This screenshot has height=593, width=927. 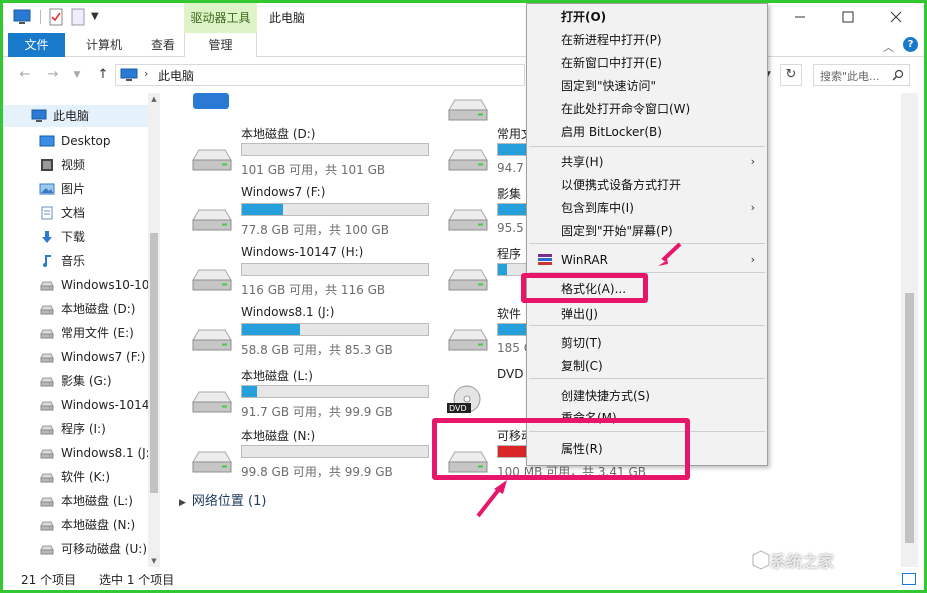 What do you see at coordinates (75, 141) in the screenshot?
I see `sidebar-item: Desktop` at bounding box center [75, 141].